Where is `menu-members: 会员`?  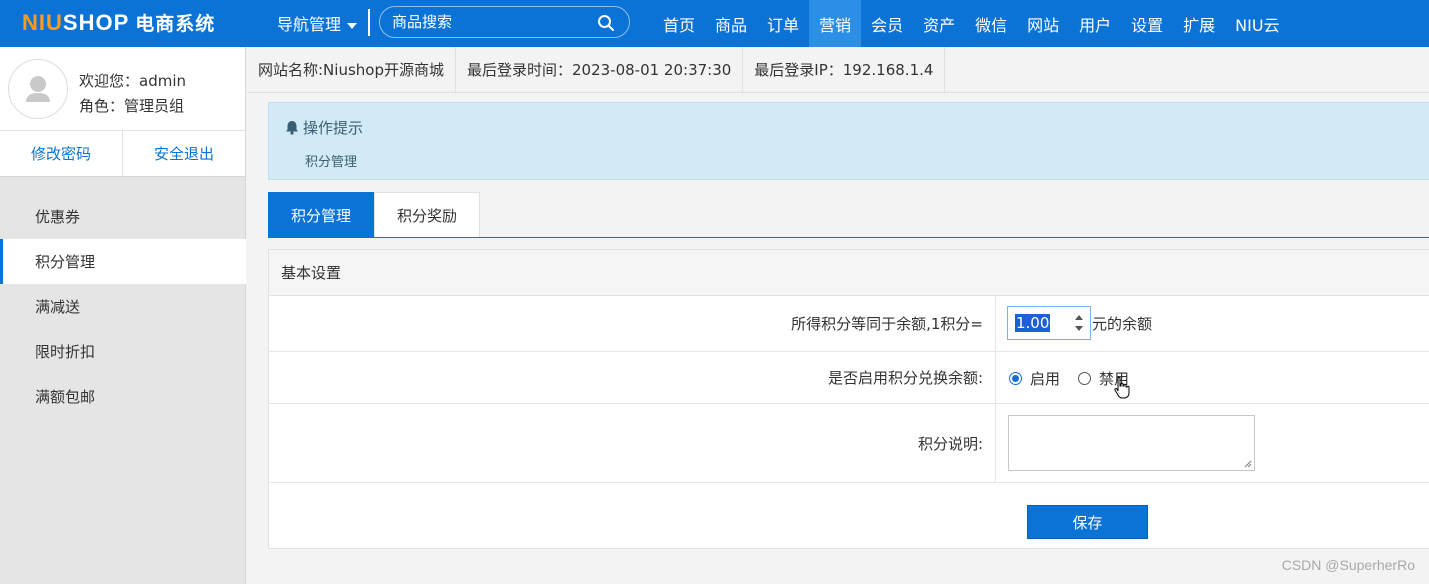 menu-members: 会员 is located at coordinates (887, 23).